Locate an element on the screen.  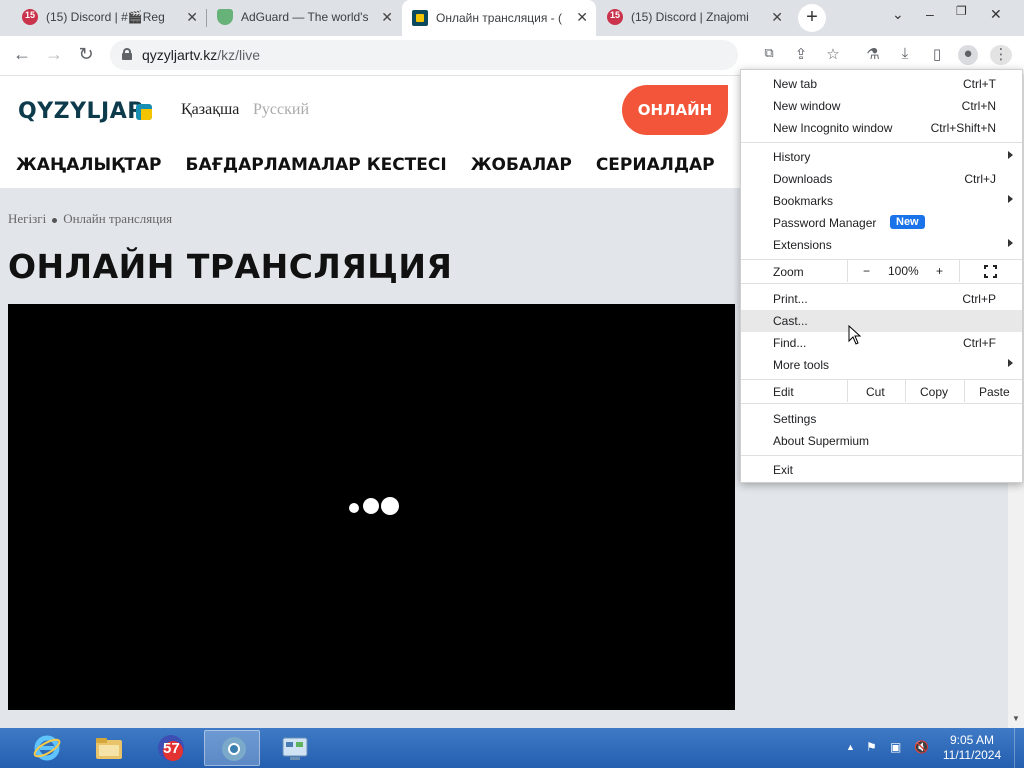
menu-item-new-tab: New tab Ctrl+T is located at coordinates (881, 84).